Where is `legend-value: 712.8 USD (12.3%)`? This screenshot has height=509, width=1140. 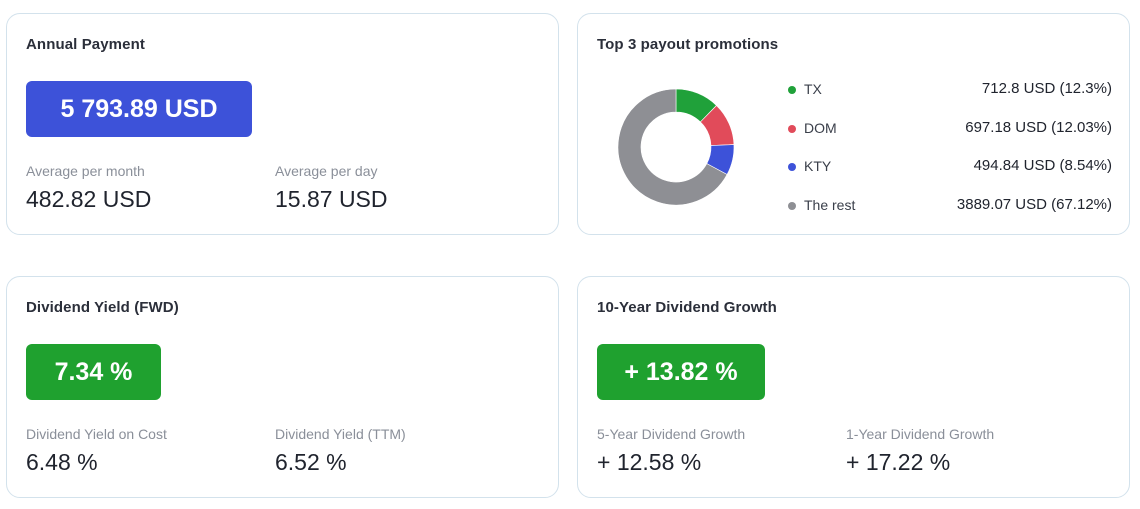 legend-value: 712.8 USD (12.3%) is located at coordinates (1046, 88).